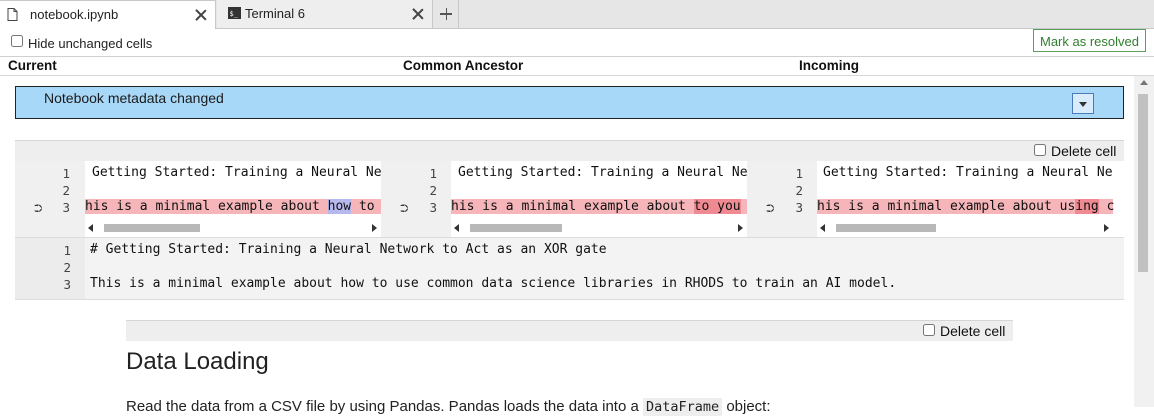  Describe the element at coordinates (17, 41) in the screenshot. I see `hide-unchanged-checkbox` at that location.